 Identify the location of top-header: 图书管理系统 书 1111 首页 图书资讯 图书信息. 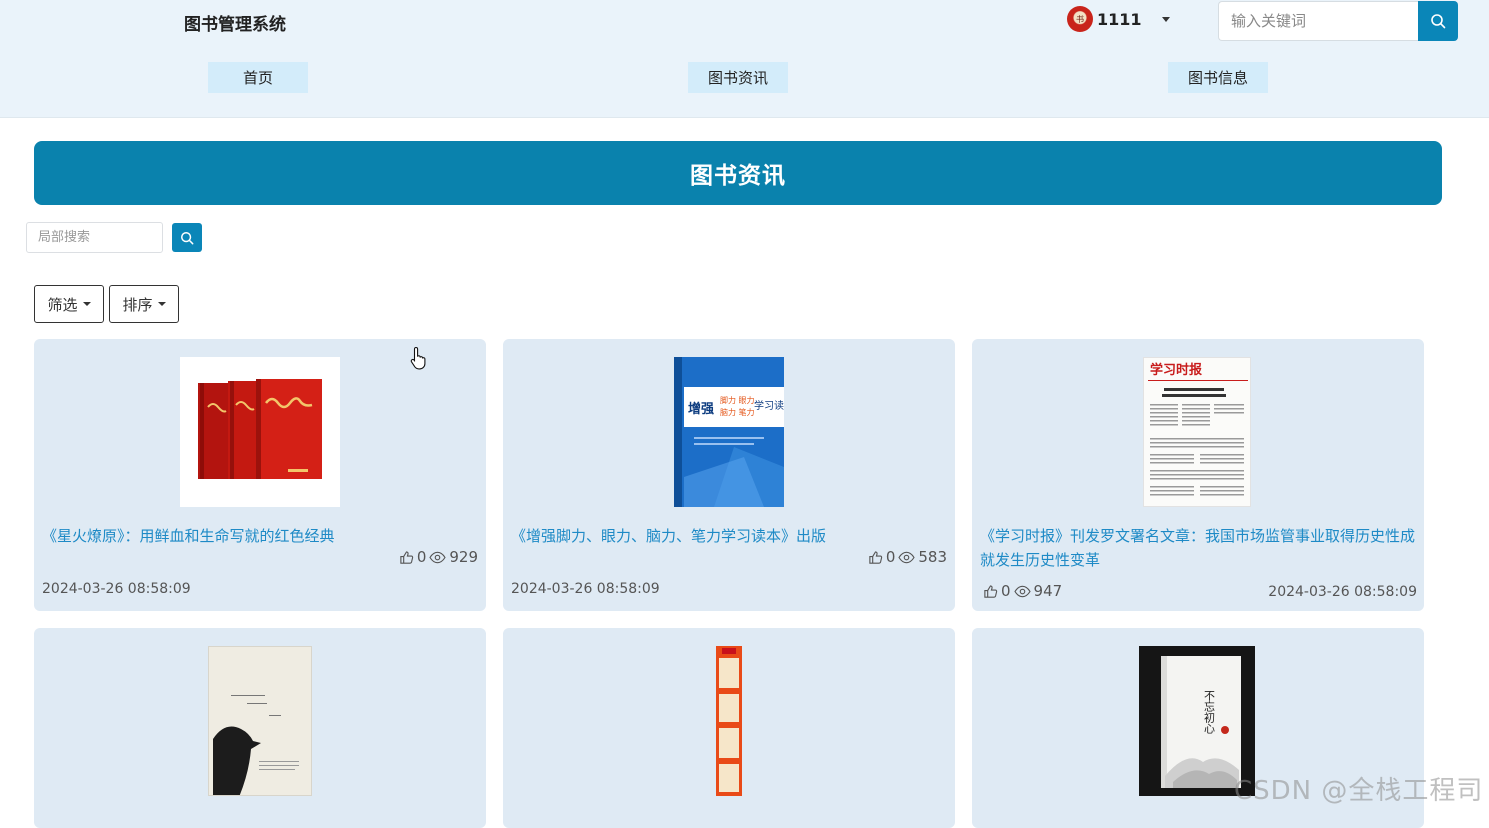
(744, 59).